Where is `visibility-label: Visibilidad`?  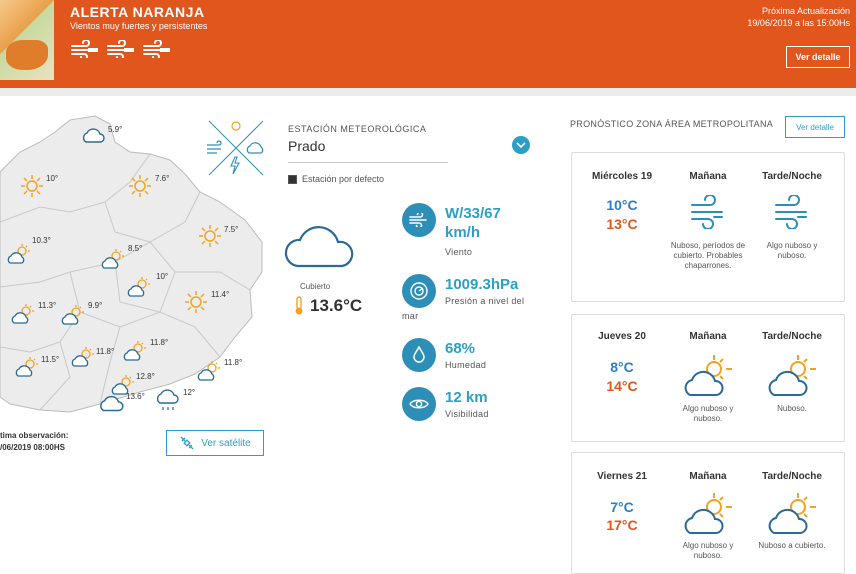
visibility-label: Visibilidad is located at coordinates (467, 414).